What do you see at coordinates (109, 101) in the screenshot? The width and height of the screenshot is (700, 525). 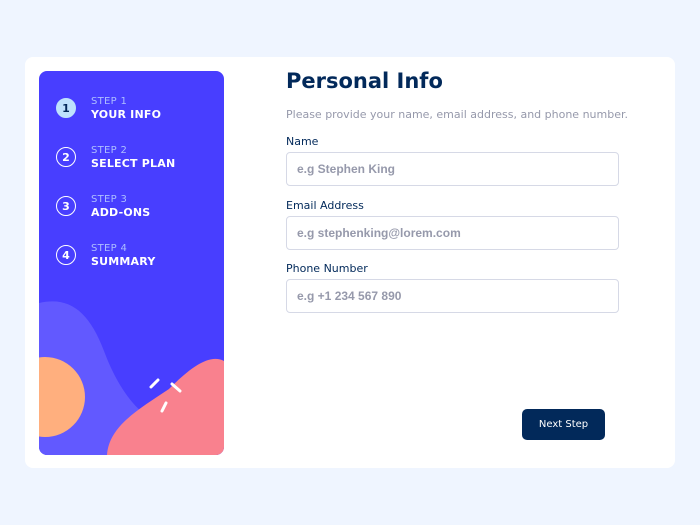 I see `step-caption: STEP 1` at bounding box center [109, 101].